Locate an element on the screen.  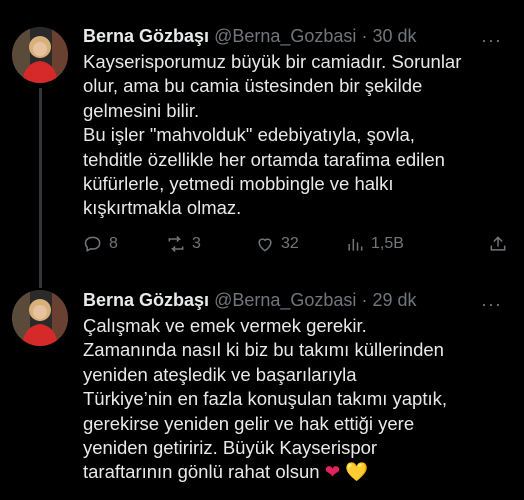
reply-button: 8 is located at coordinates (100, 244).